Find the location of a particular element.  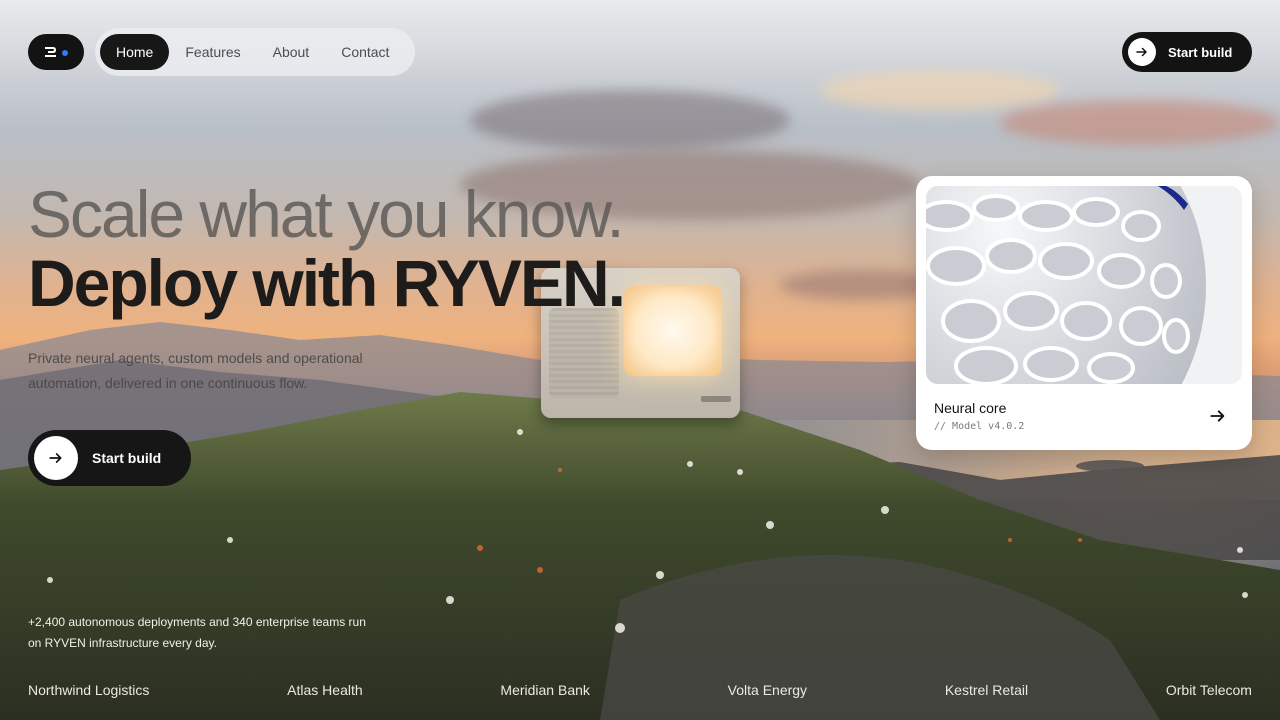

nav-contact: Contact is located at coordinates (365, 52).